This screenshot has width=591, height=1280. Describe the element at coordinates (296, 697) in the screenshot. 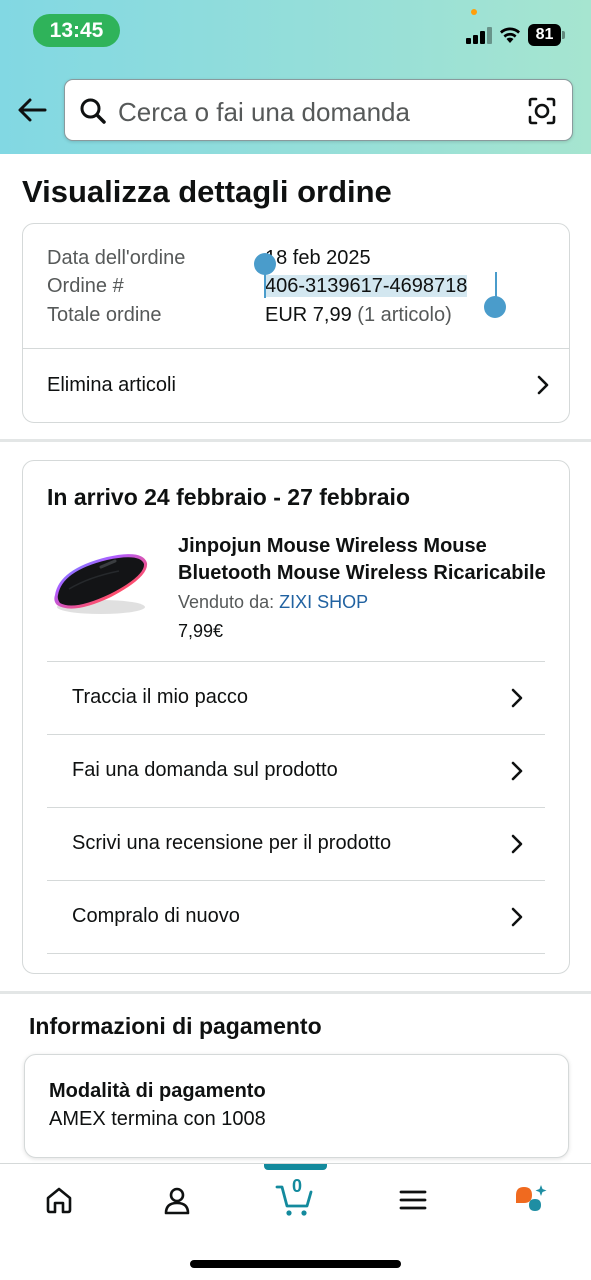

I see `track-package-row: Traccia il mio pacco` at that location.